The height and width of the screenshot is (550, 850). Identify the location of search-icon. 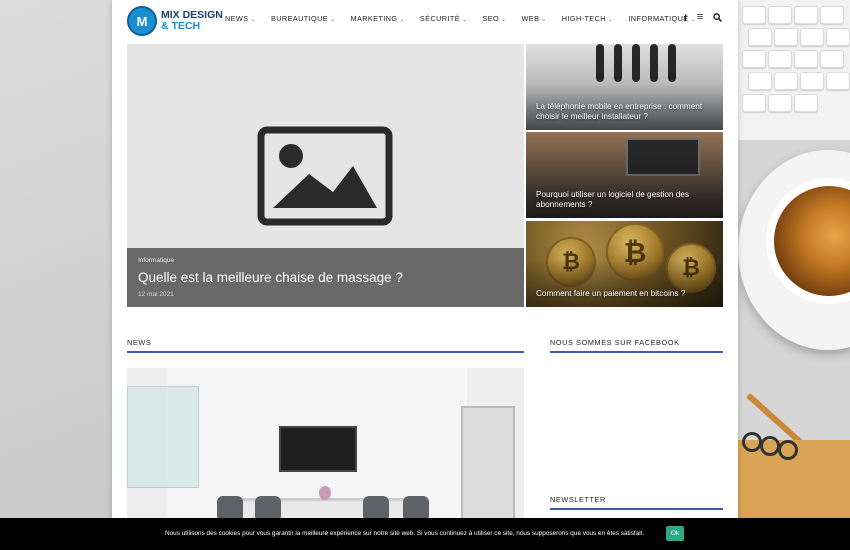
(718, 18).